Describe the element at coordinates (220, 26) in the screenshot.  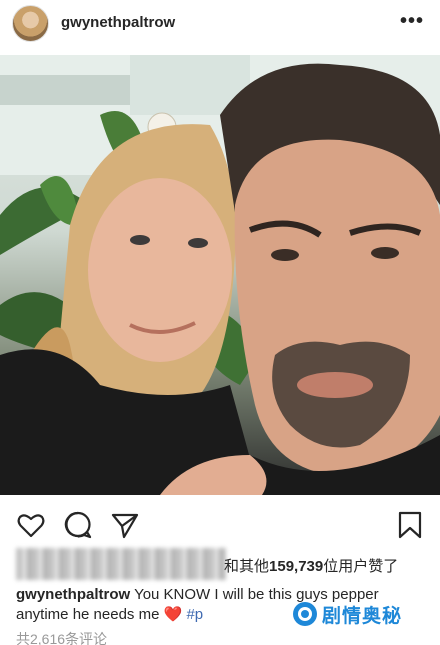
I see `post-header: gwynethpaltrow •••` at that location.